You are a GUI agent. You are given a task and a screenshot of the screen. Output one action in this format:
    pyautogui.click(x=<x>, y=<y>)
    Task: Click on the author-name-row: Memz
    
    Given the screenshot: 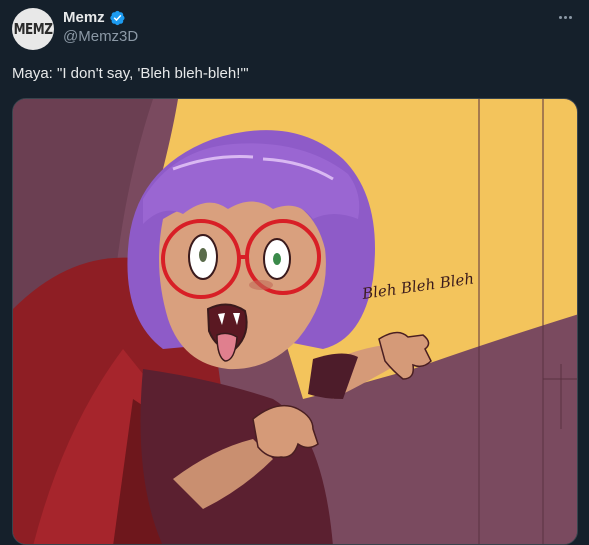 What is the action you would take?
    pyautogui.click(x=94, y=17)
    